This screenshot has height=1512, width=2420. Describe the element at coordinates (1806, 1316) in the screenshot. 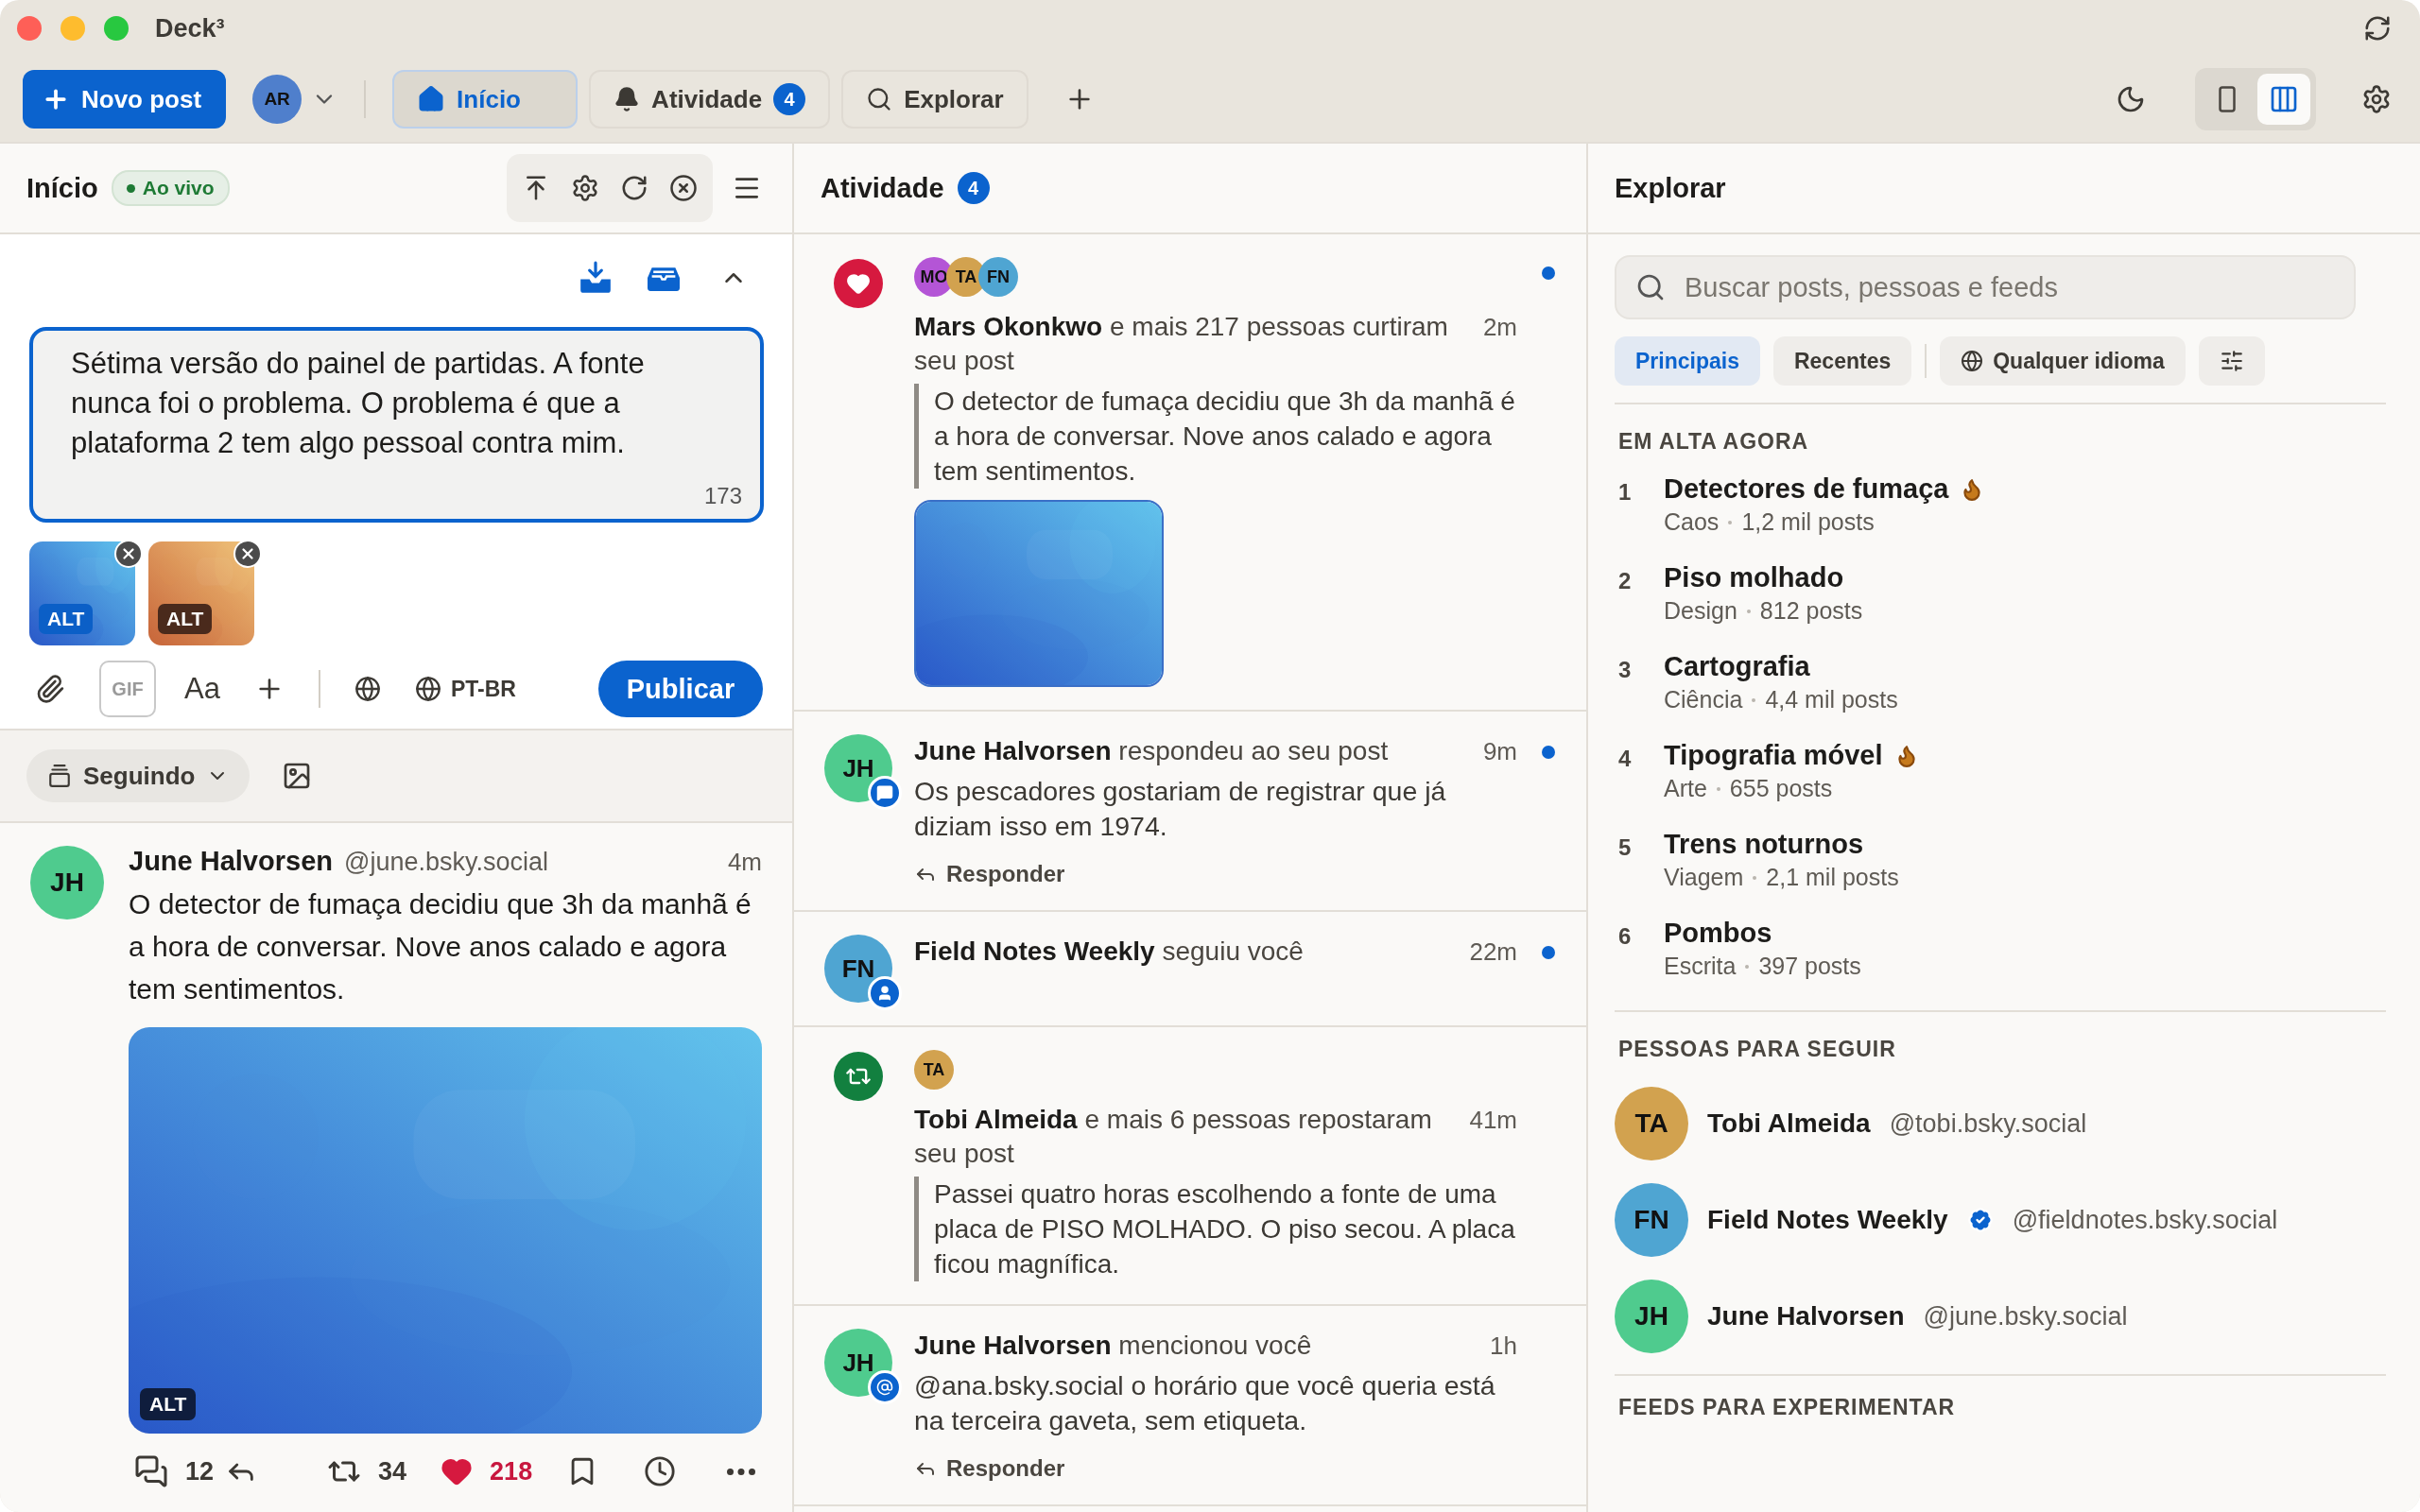

I see `person-name: June Halvorsen` at that location.